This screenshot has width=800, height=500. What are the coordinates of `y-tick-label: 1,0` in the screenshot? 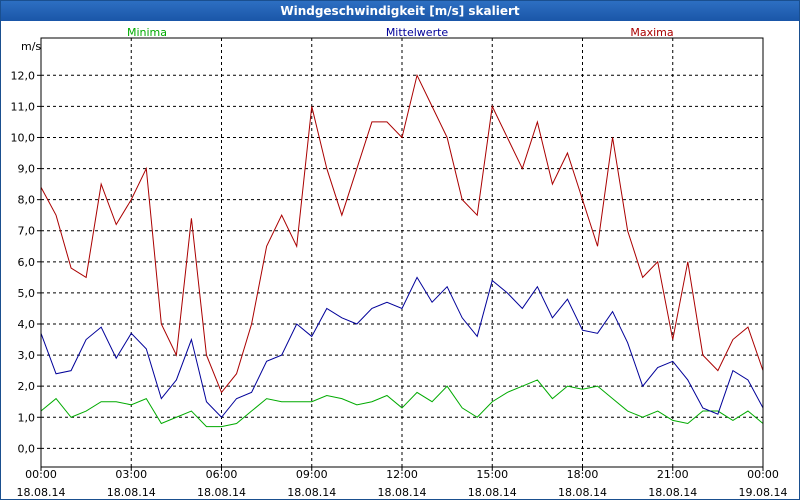 It's located at (27, 417).